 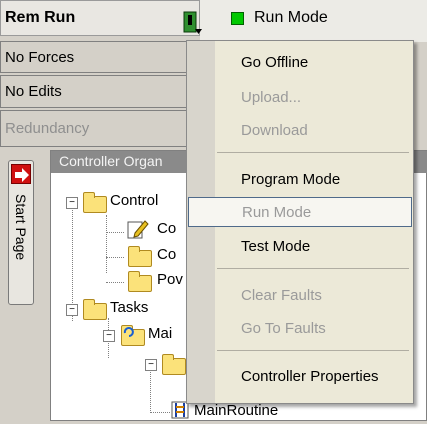 What do you see at coordinates (170, 279) in the screenshot?
I see `tree-item-power-up-handler: Pov` at bounding box center [170, 279].